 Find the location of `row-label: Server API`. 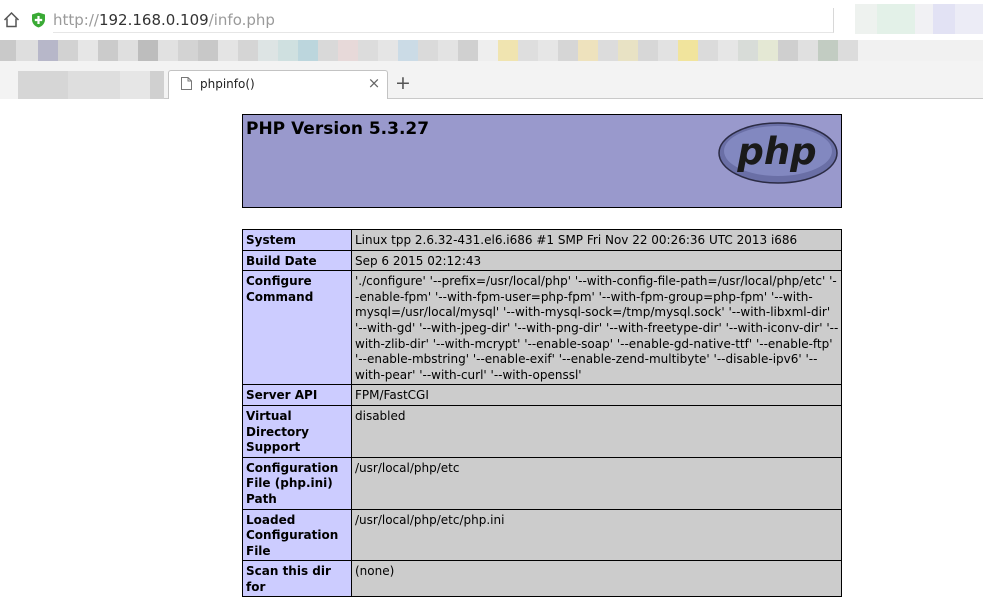

row-label: Server API is located at coordinates (297, 395).